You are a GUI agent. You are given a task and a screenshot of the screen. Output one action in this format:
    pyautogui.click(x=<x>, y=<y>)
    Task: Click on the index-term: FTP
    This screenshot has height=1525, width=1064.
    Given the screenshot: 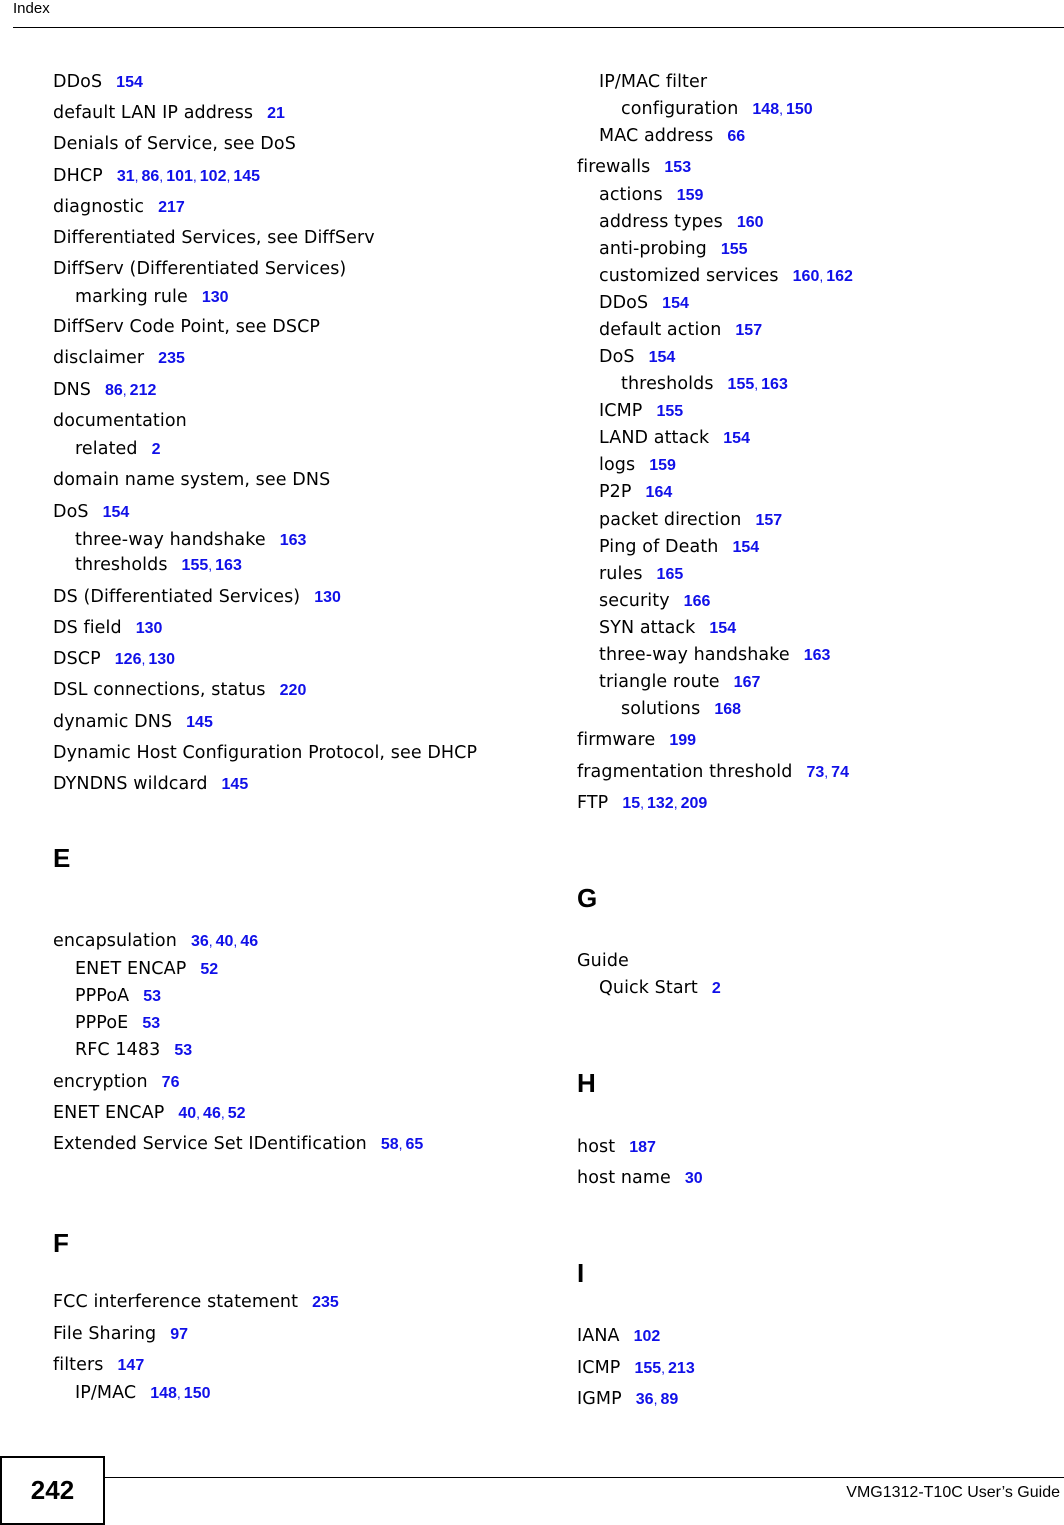 What is the action you would take?
    pyautogui.click(x=593, y=803)
    